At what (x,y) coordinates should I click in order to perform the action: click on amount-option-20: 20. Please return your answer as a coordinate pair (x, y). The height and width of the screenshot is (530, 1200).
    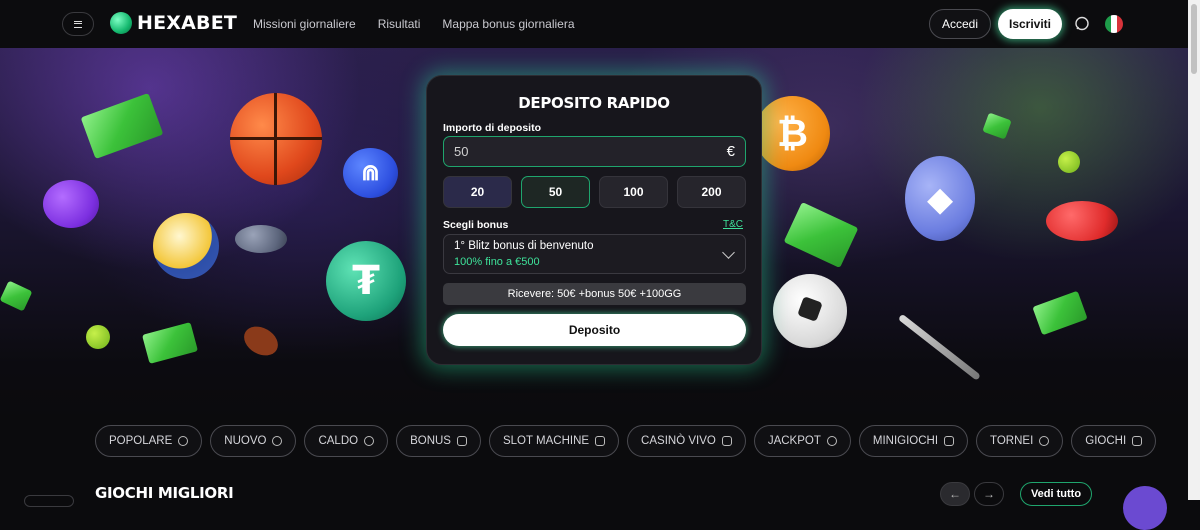
    Looking at the image, I should click on (477, 192).